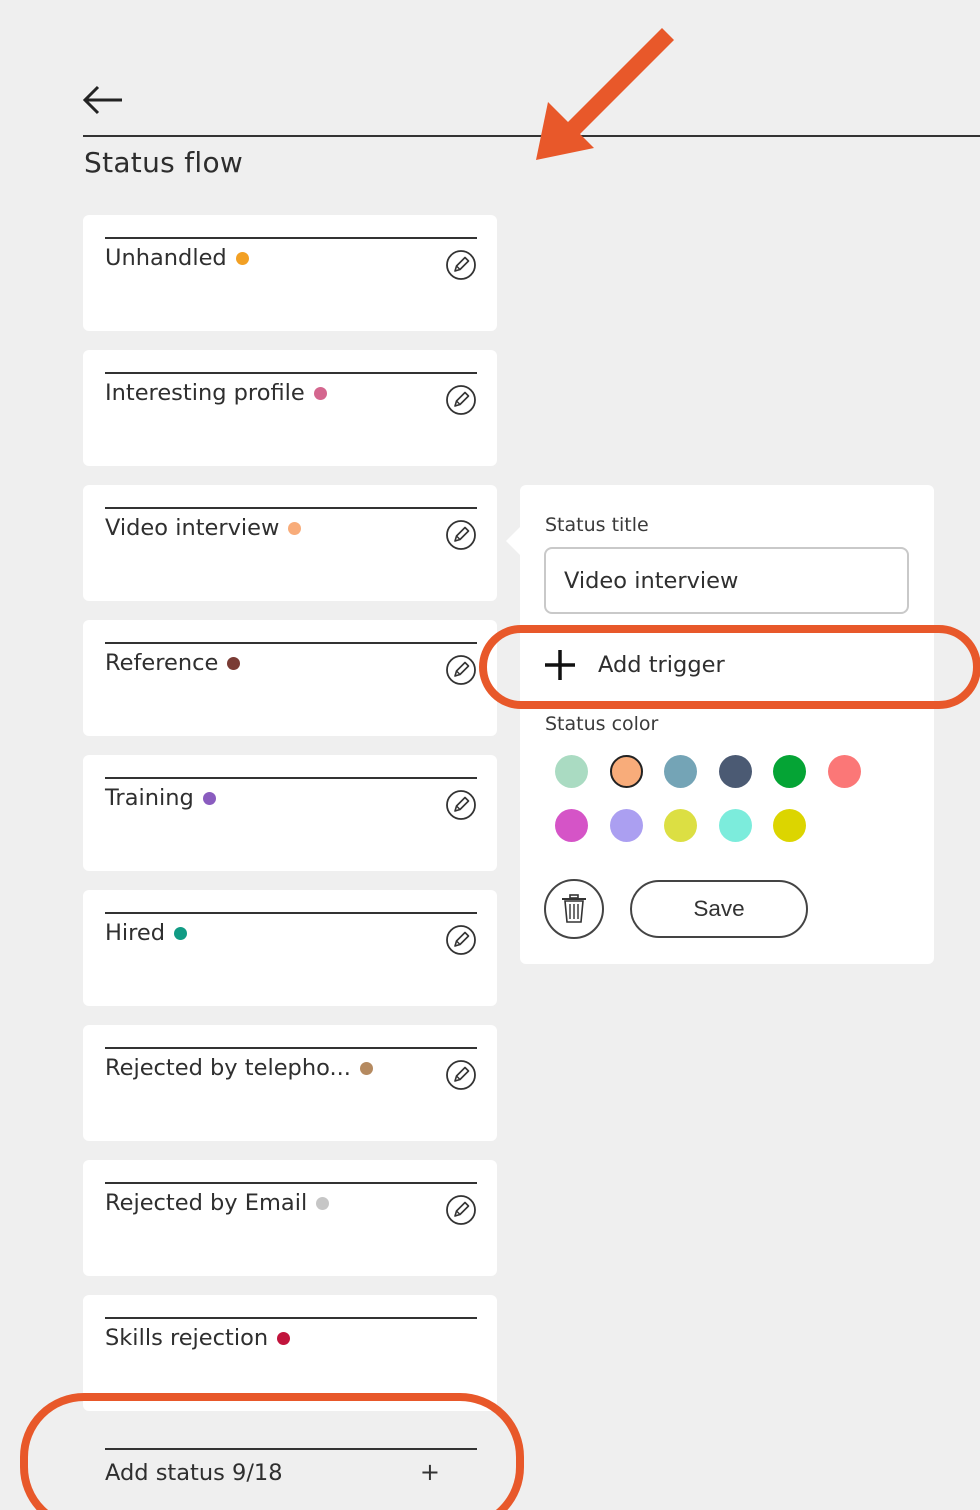 The width and height of the screenshot is (980, 1510). I want to click on delete-status-button, so click(574, 909).